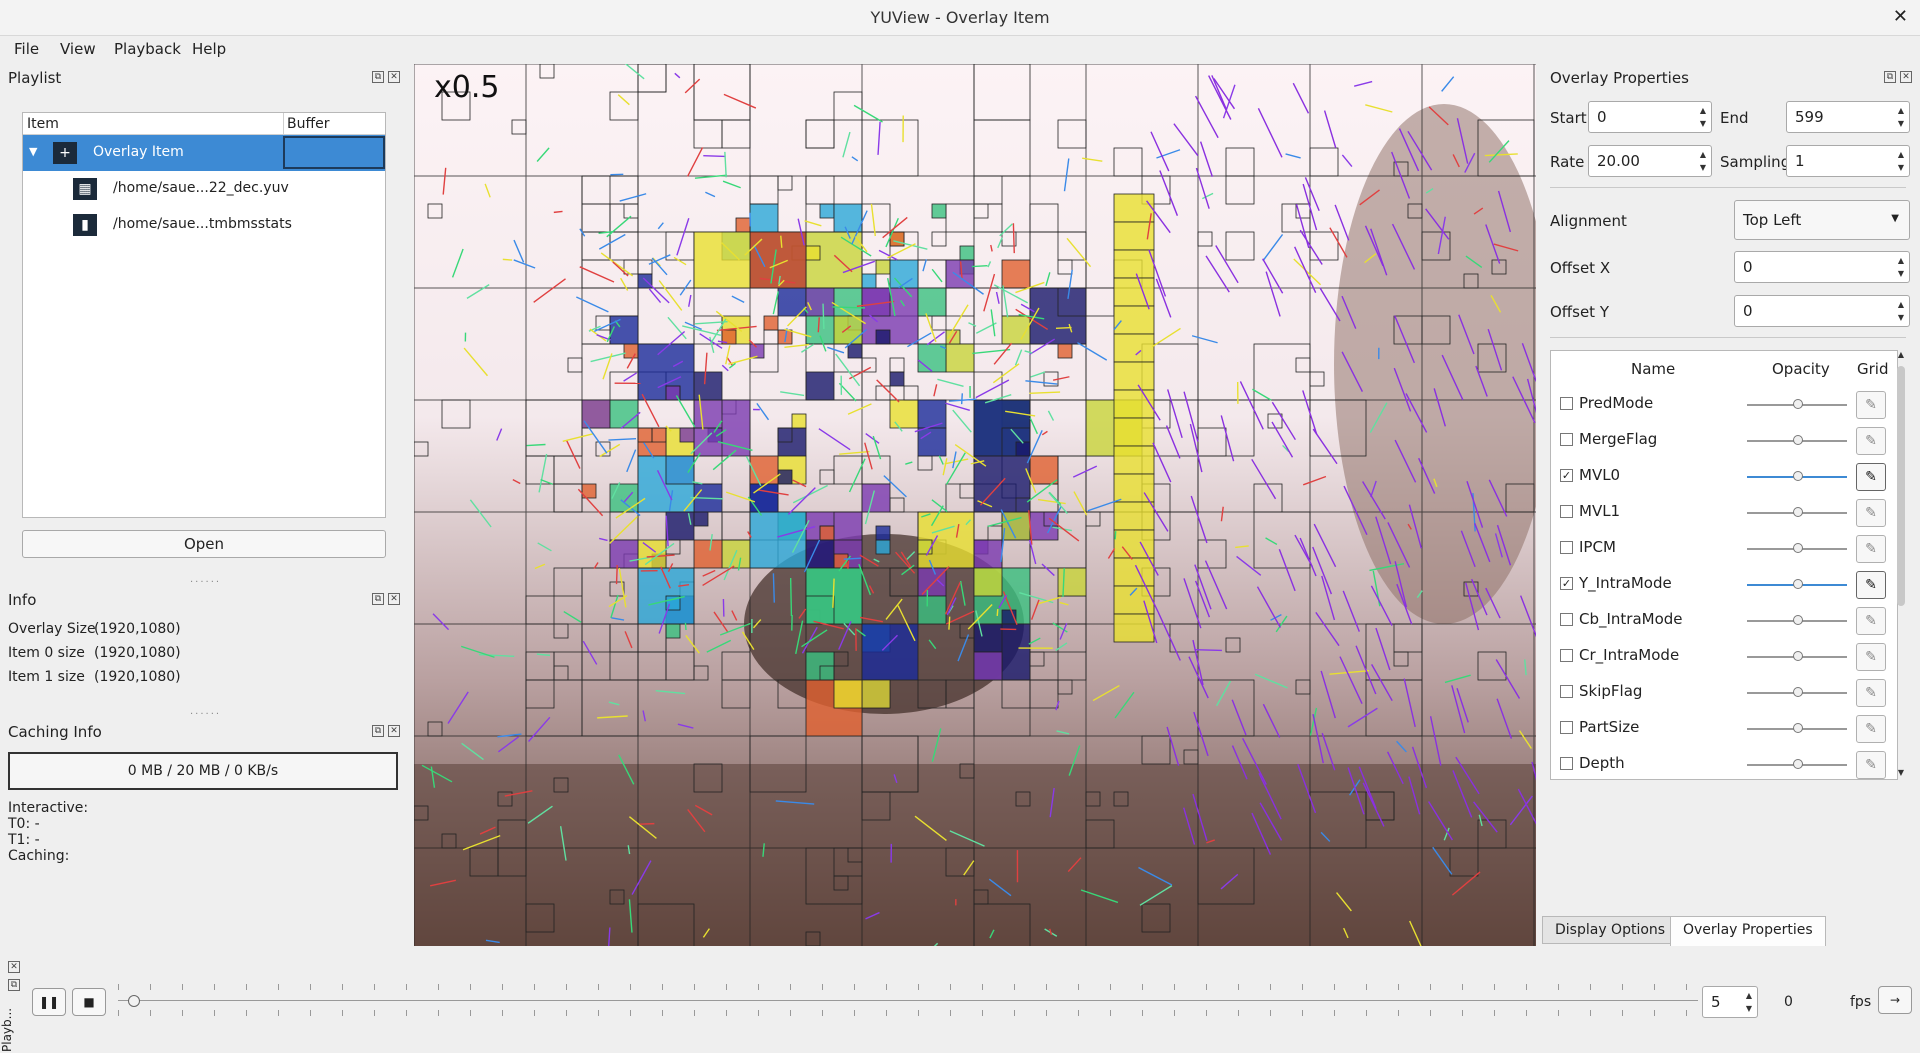  What do you see at coordinates (1822, 311) in the screenshot?
I see `offset-y-spinbox: 0 ▲ ▼` at bounding box center [1822, 311].